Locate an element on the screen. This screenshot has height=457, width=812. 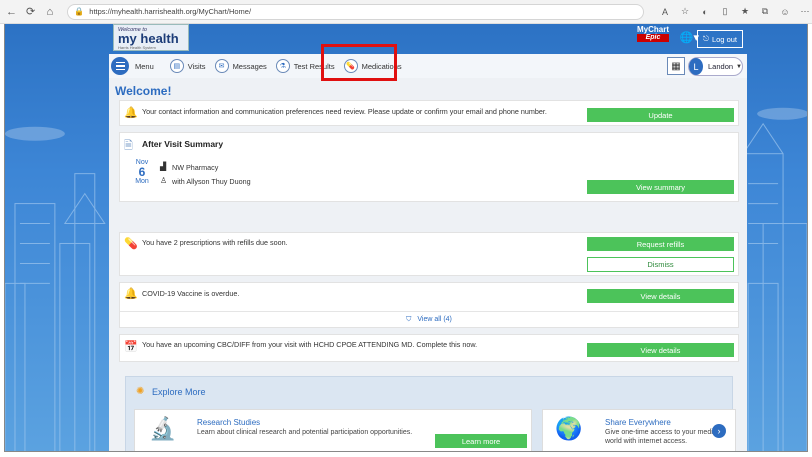
refresh-icon: ⟳ is located at coordinates (30, 12).